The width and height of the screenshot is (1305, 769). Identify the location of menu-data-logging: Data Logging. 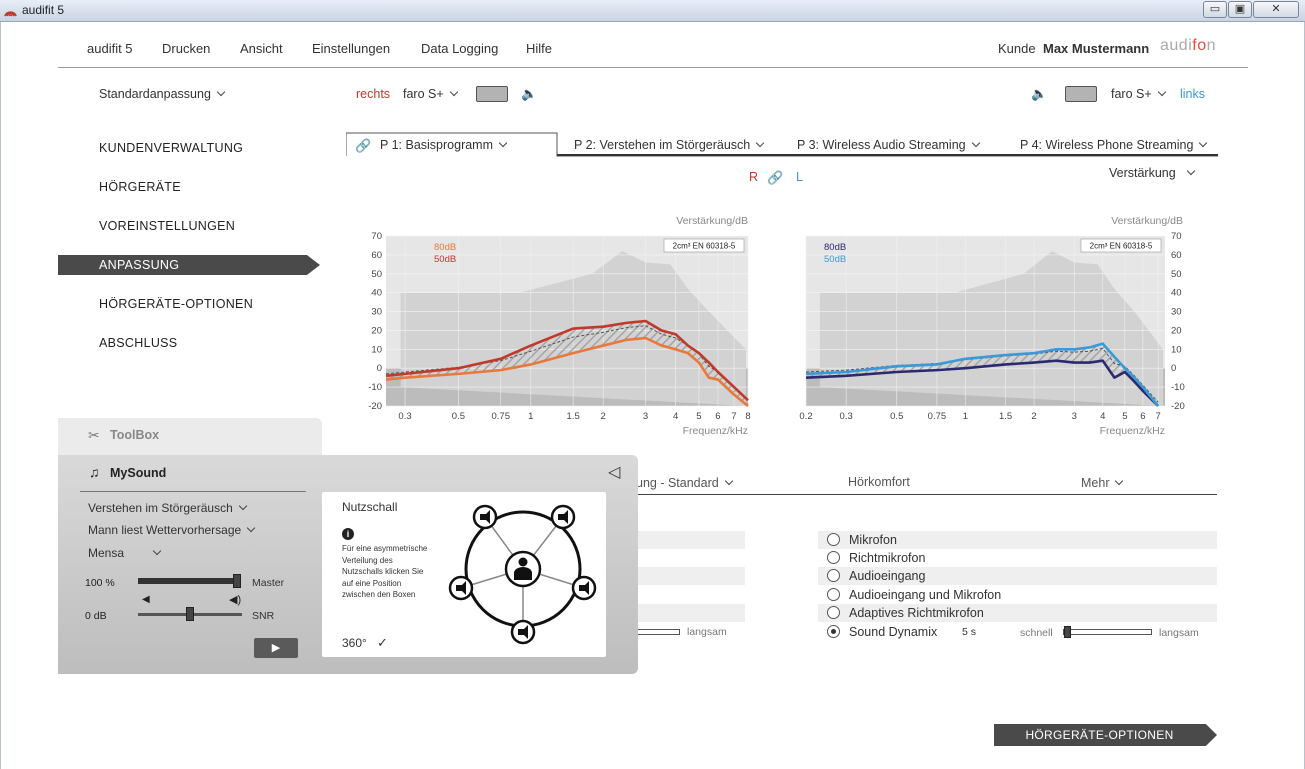
(459, 48).